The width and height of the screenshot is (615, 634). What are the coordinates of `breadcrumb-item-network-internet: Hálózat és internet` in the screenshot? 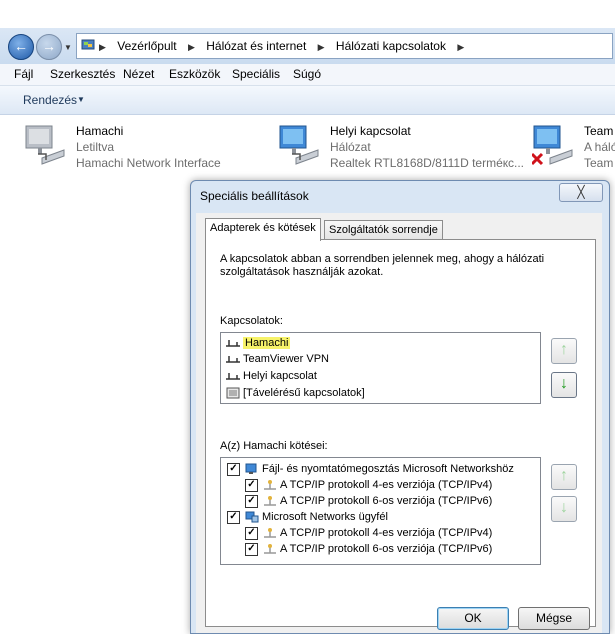 It's located at (256, 46).